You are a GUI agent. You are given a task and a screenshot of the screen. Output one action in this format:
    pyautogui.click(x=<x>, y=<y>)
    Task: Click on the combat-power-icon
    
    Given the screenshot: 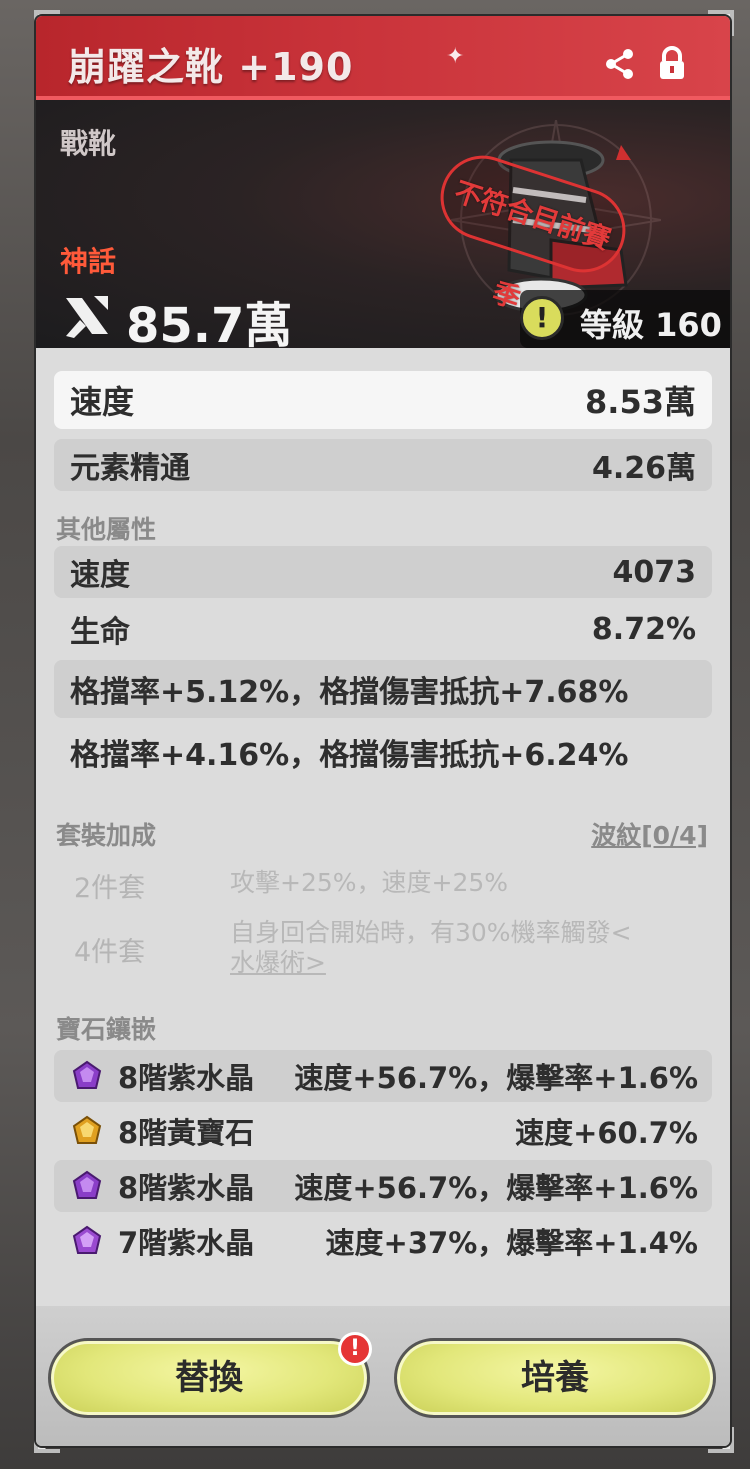 What is the action you would take?
    pyautogui.click(x=87, y=317)
    